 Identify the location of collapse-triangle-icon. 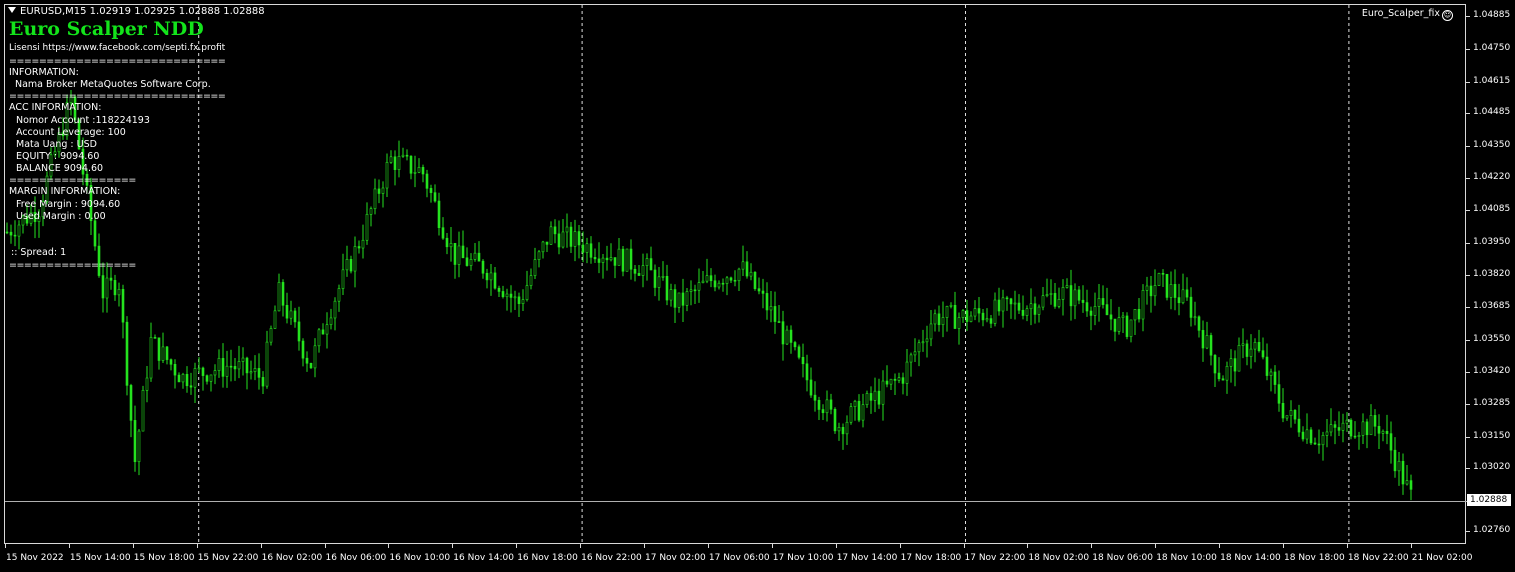
(12, 10).